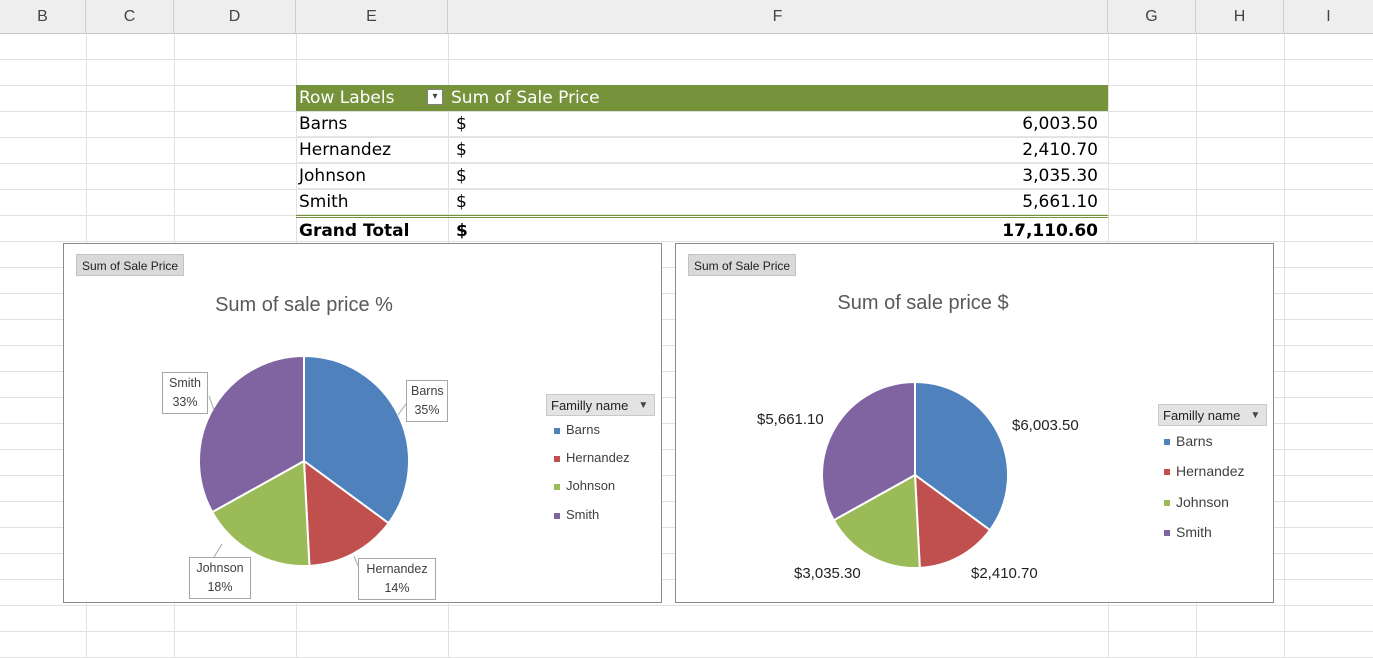  I want to click on column-header-i: I, so click(1328, 16).